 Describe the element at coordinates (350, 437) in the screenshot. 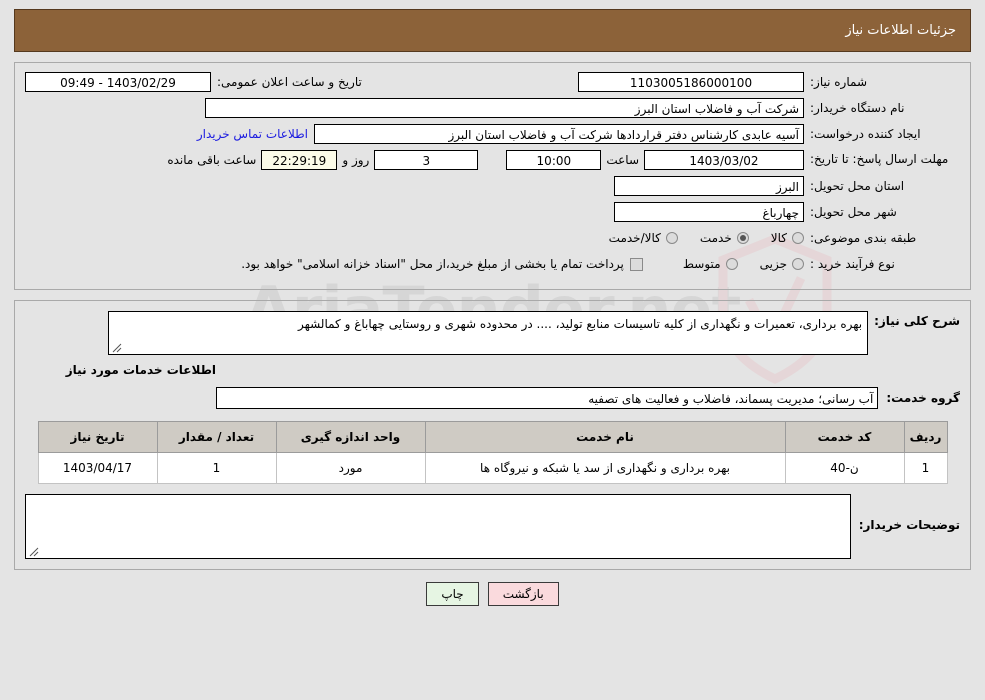

I see `th-unit: واحد اندازه گیری` at that location.